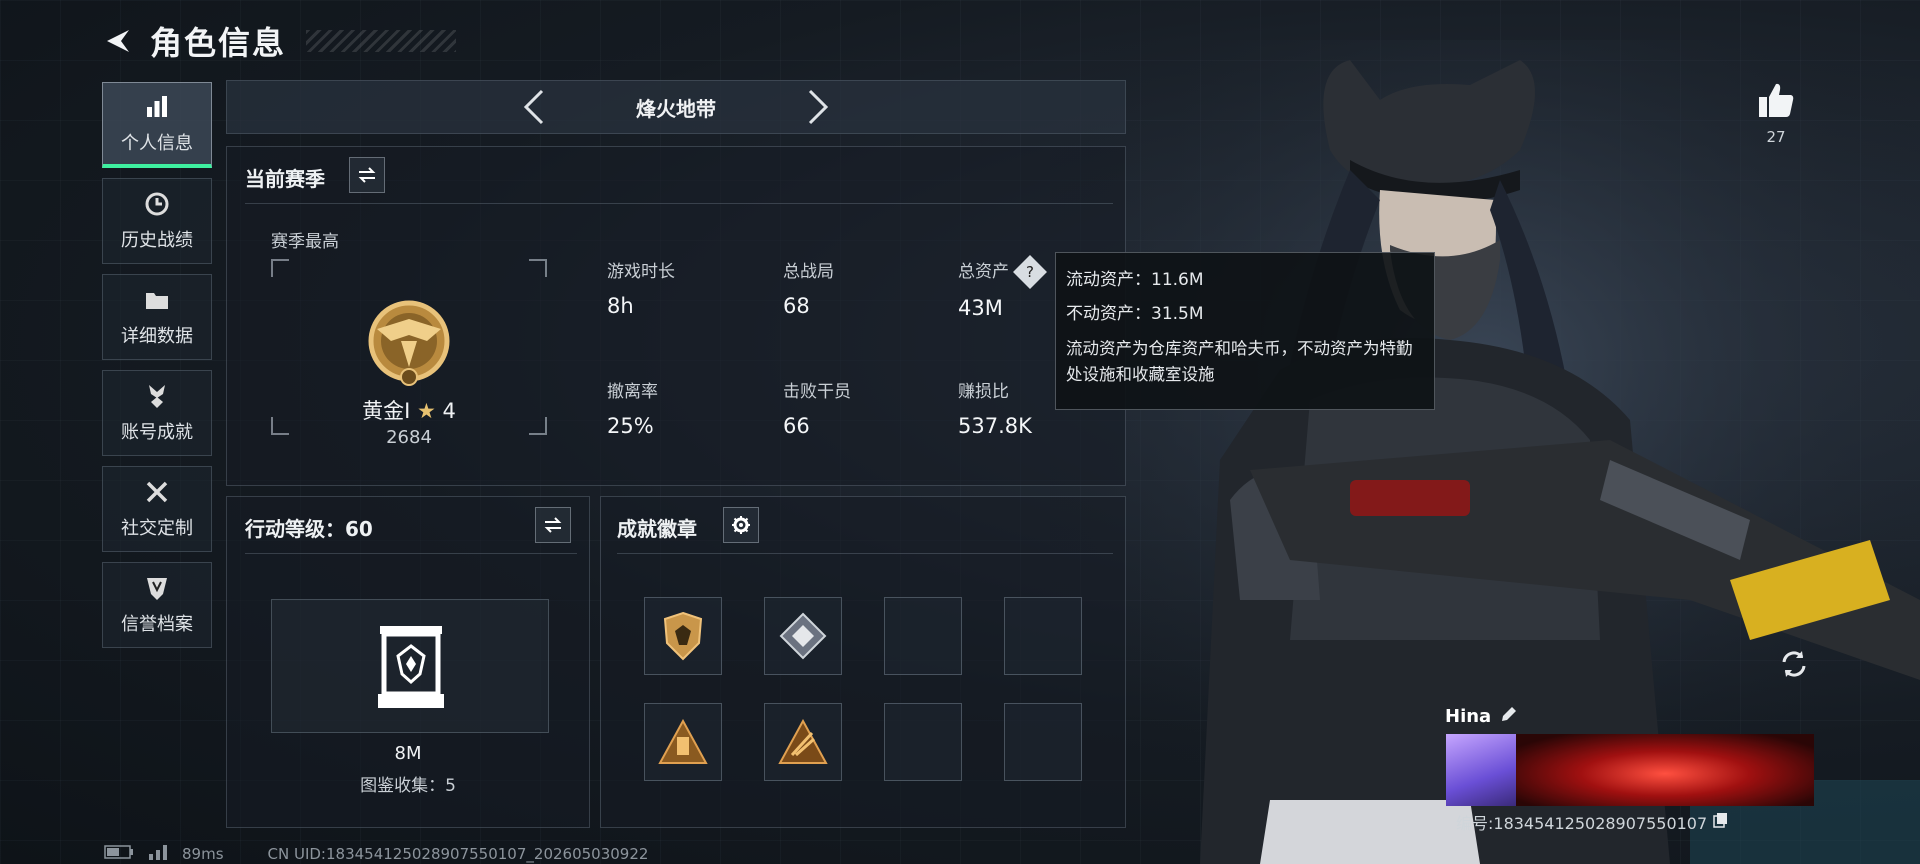  I want to click on copy-icon, so click(1721, 822).